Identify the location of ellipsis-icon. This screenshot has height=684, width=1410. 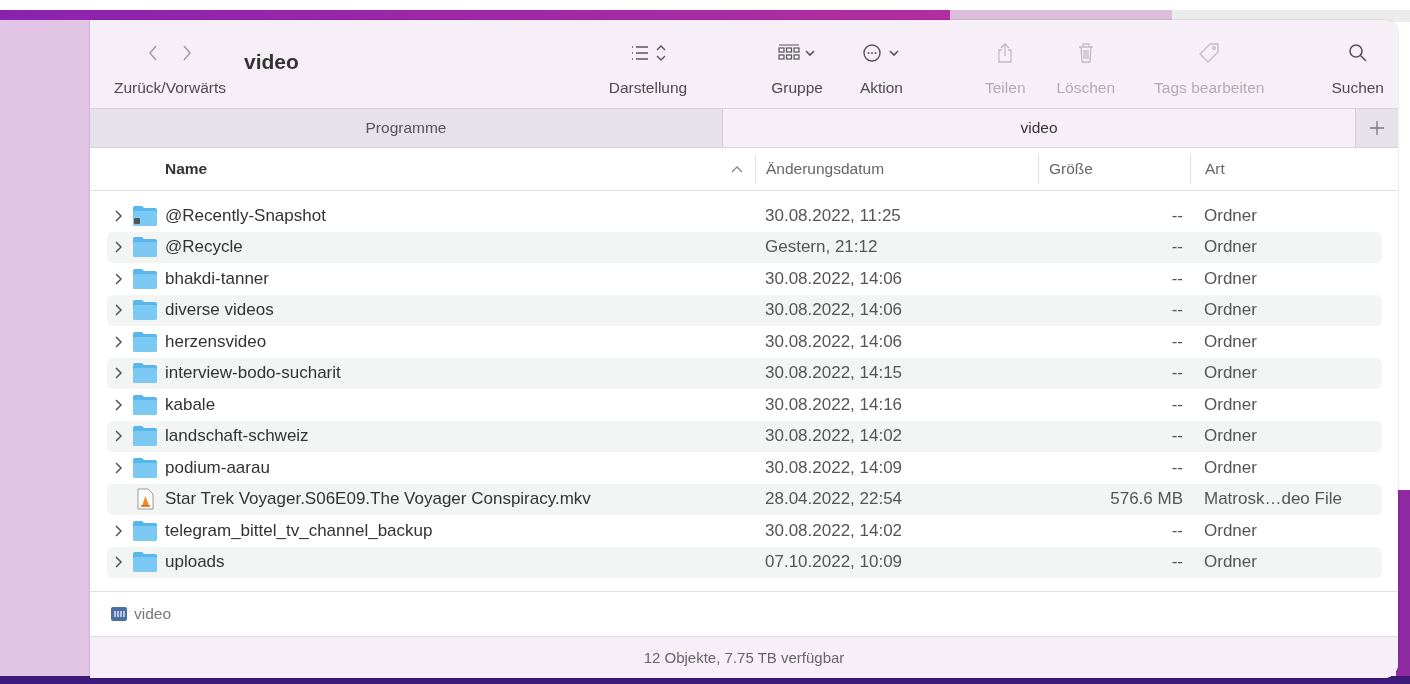
(881, 53).